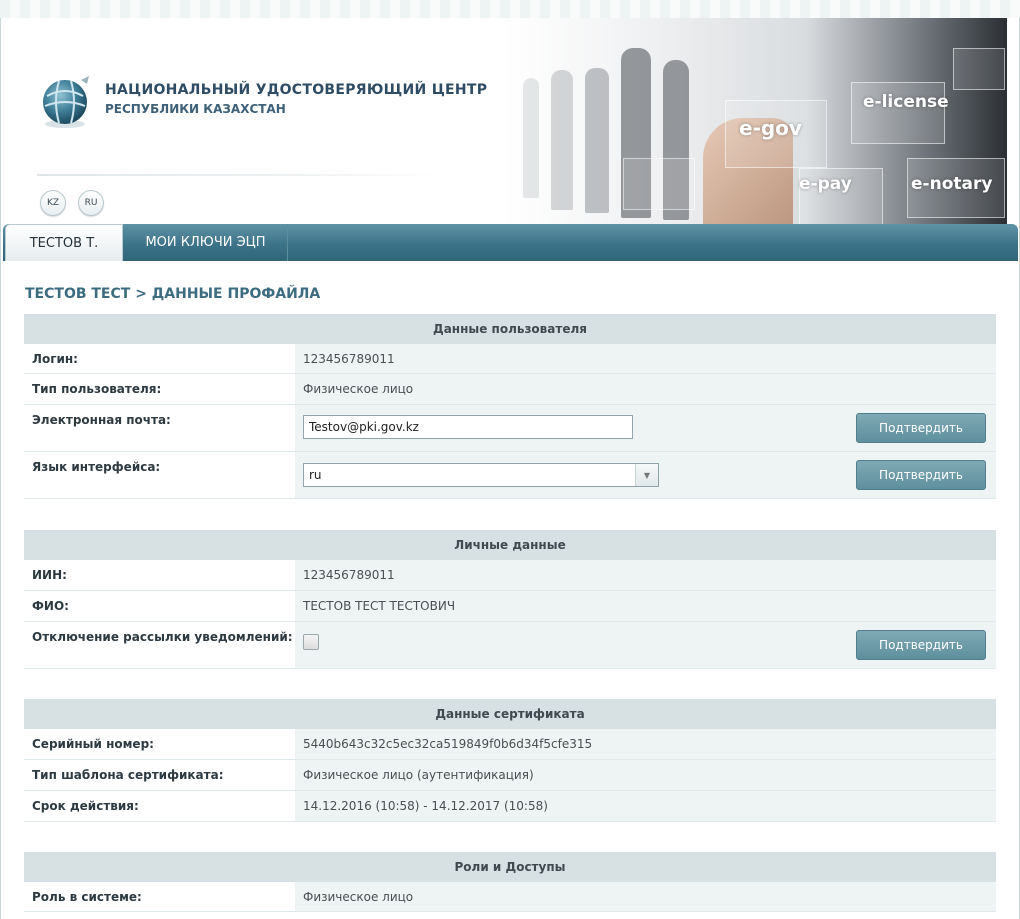  I want to click on language-ru-button: RU, so click(91, 203).